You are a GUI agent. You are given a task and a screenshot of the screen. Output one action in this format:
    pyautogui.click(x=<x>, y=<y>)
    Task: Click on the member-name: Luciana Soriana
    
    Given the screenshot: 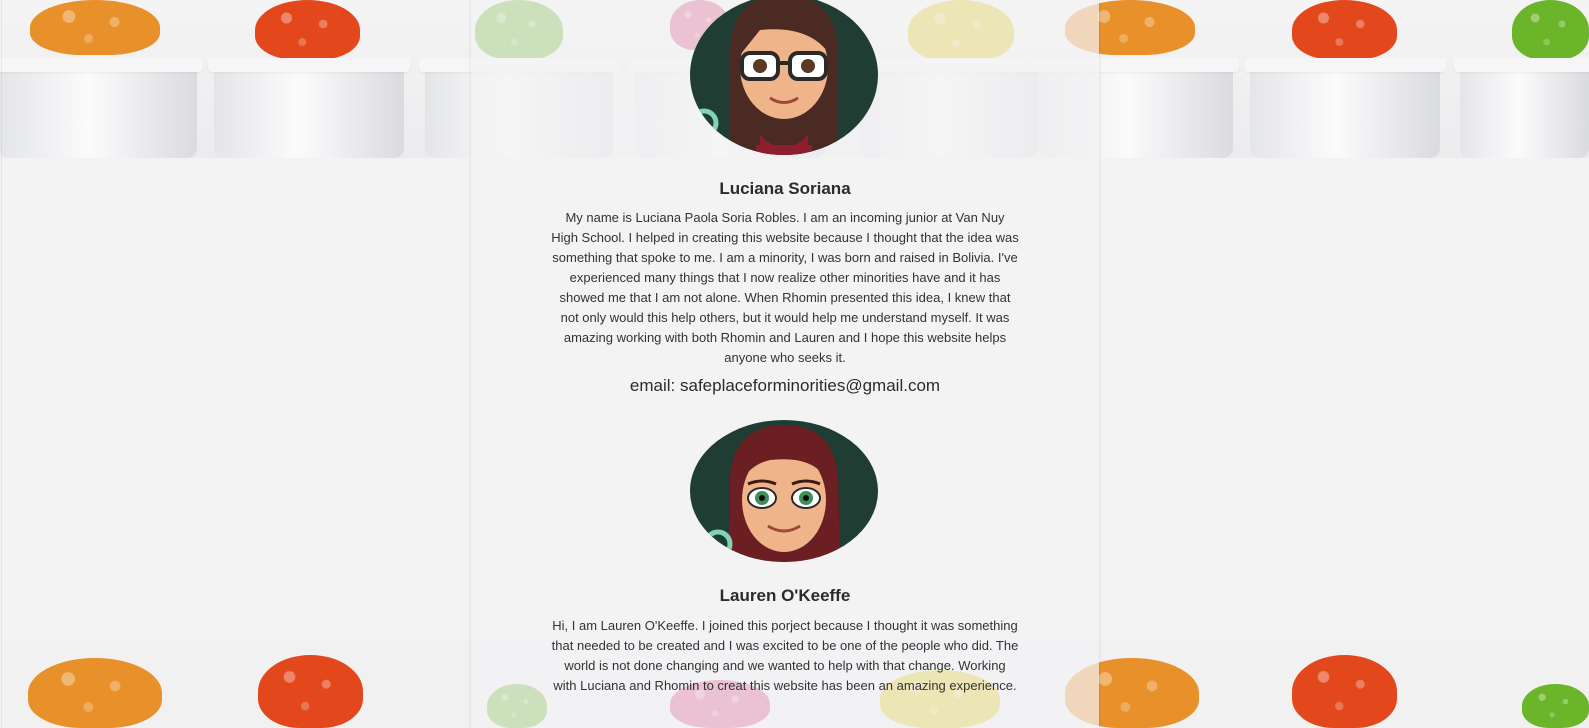 What is the action you would take?
    pyautogui.click(x=785, y=188)
    